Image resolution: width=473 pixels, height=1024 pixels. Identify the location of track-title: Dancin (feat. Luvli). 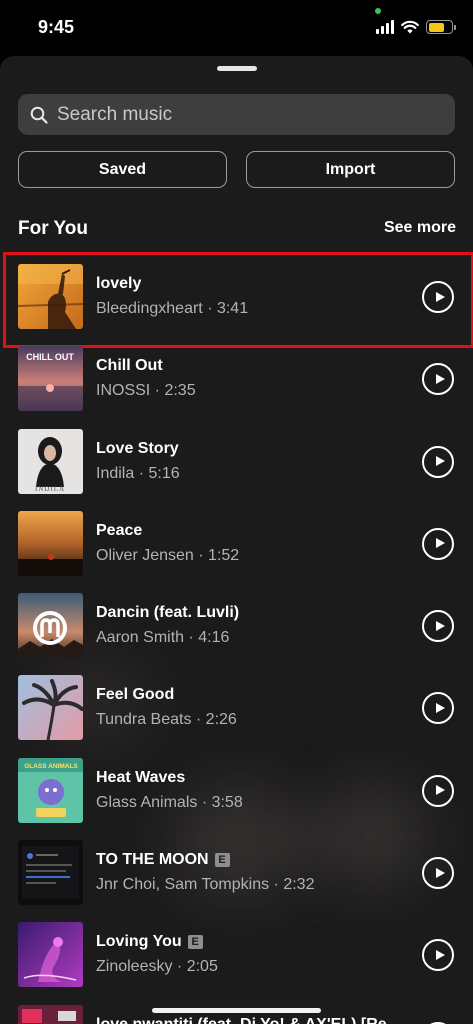
(168, 613).